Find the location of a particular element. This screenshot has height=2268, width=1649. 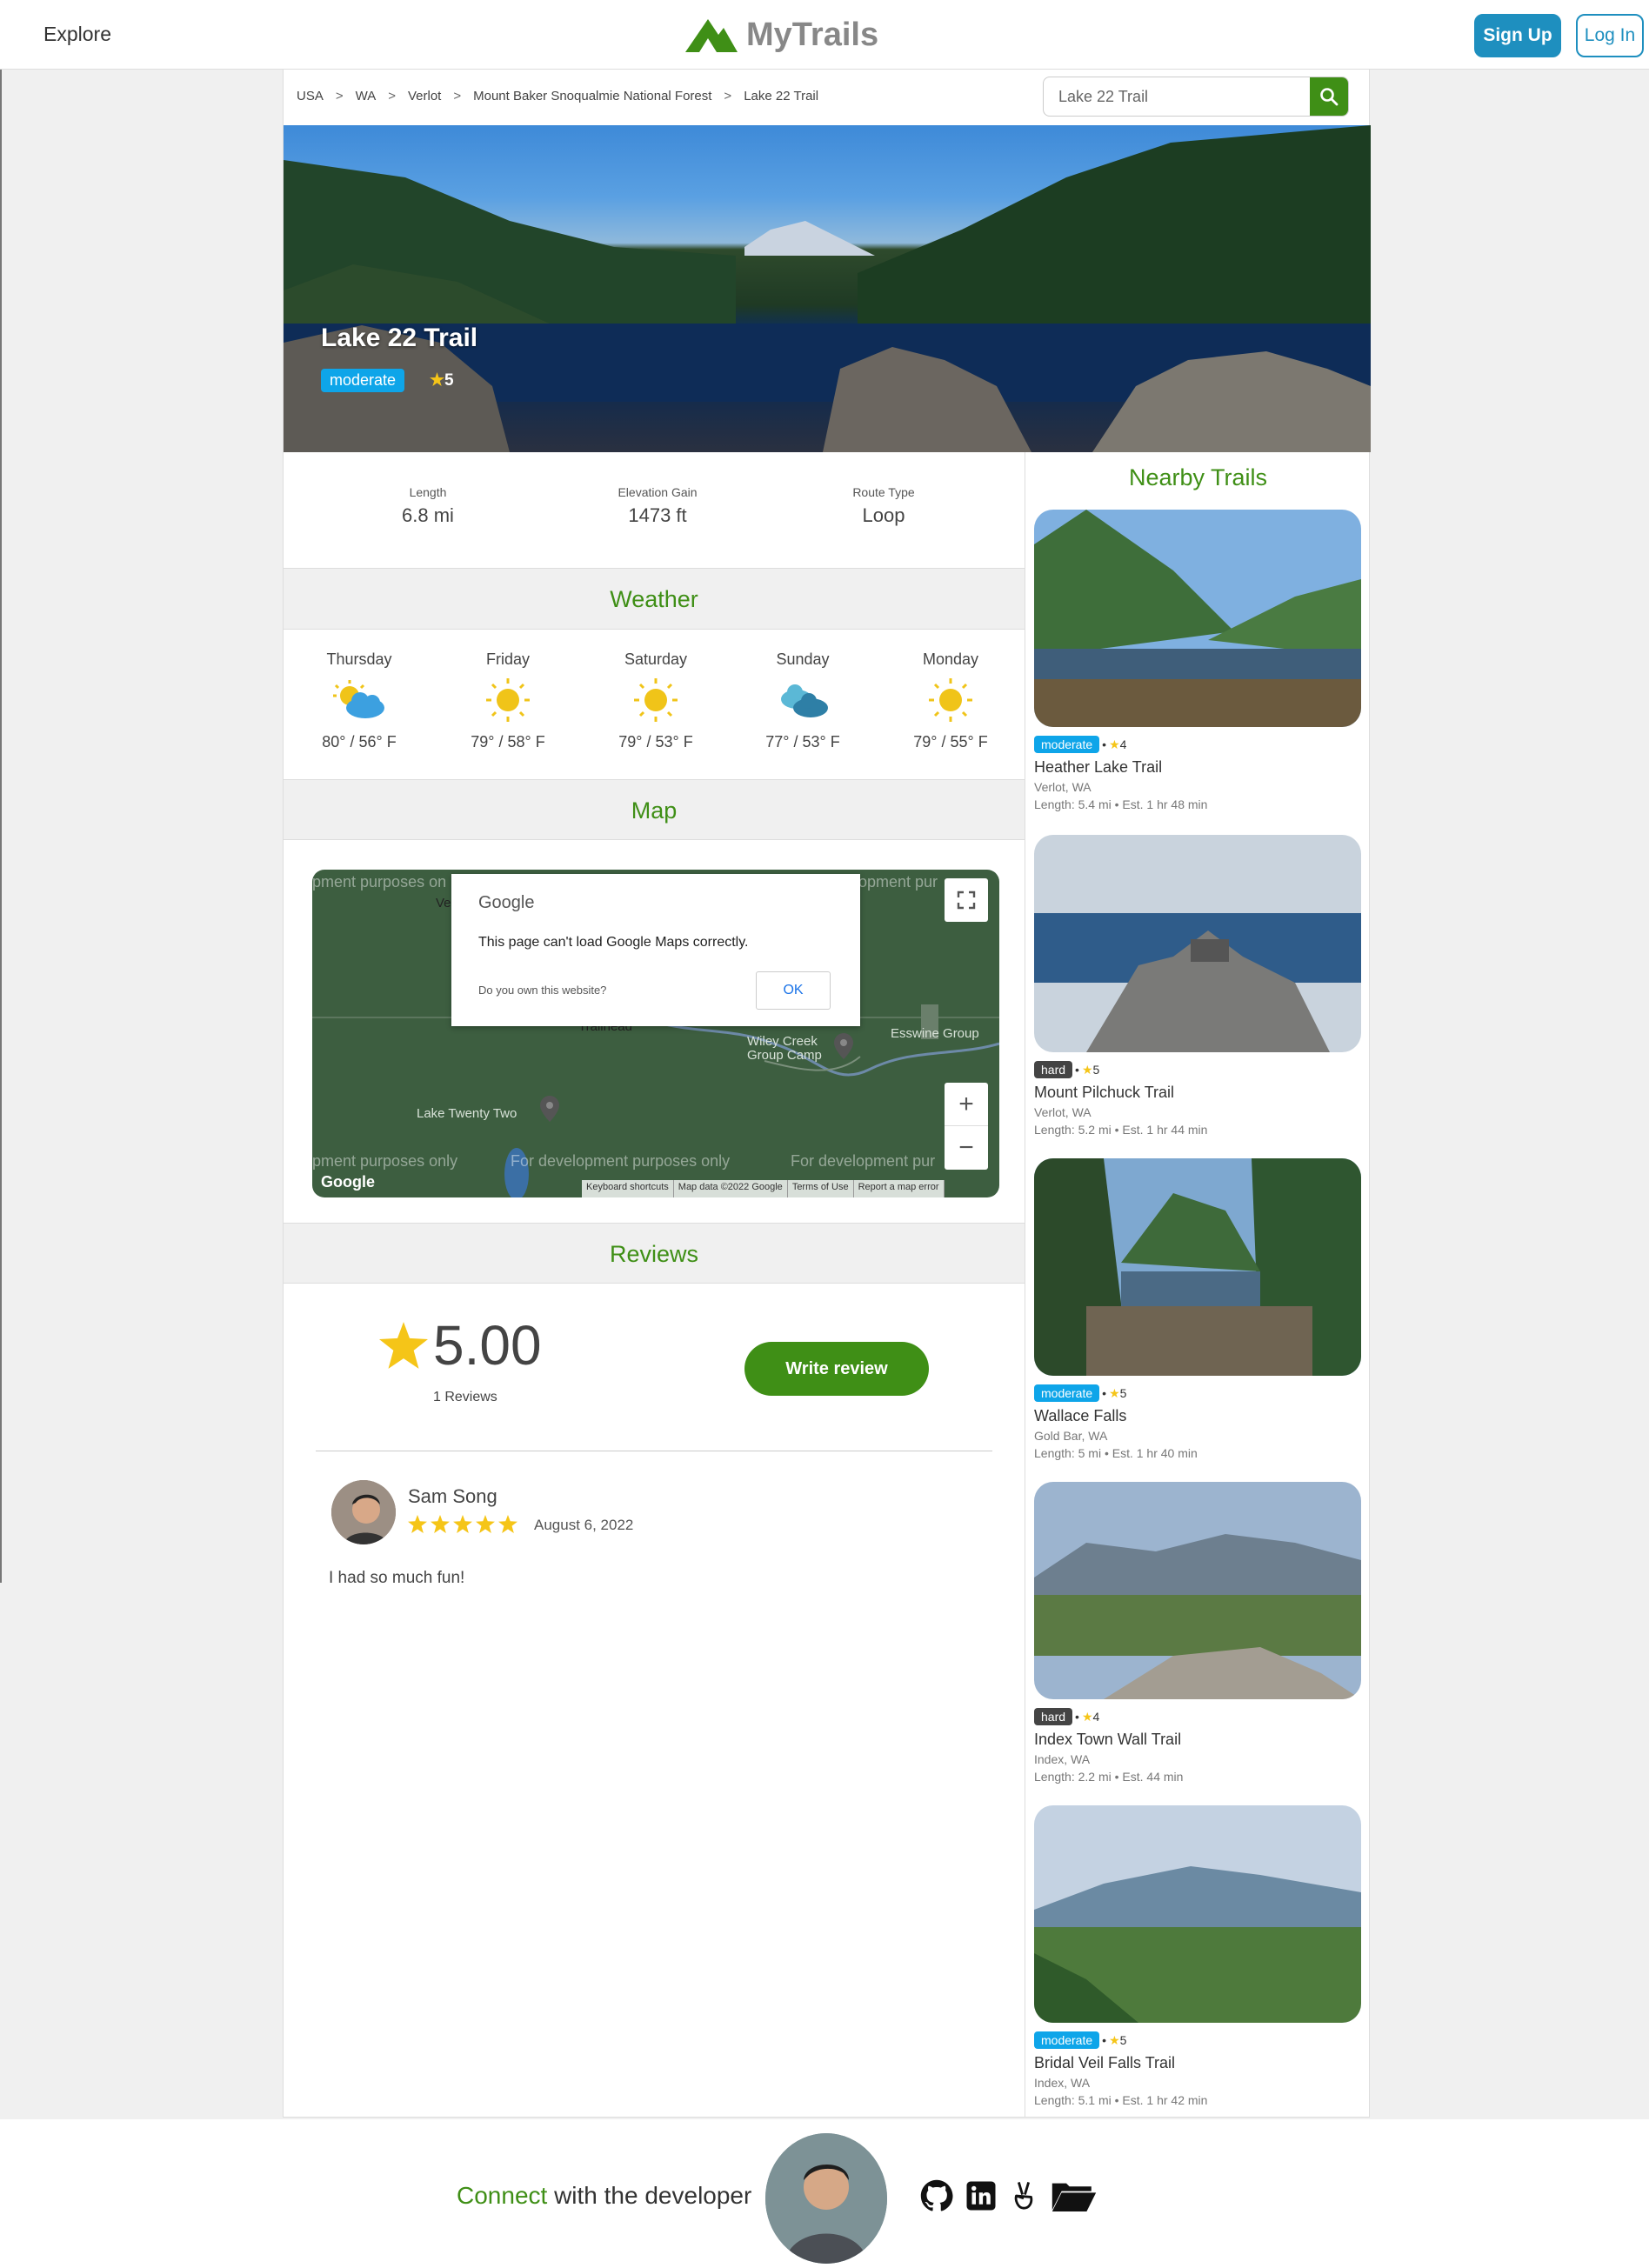

fullscreen-icon is located at coordinates (966, 900).